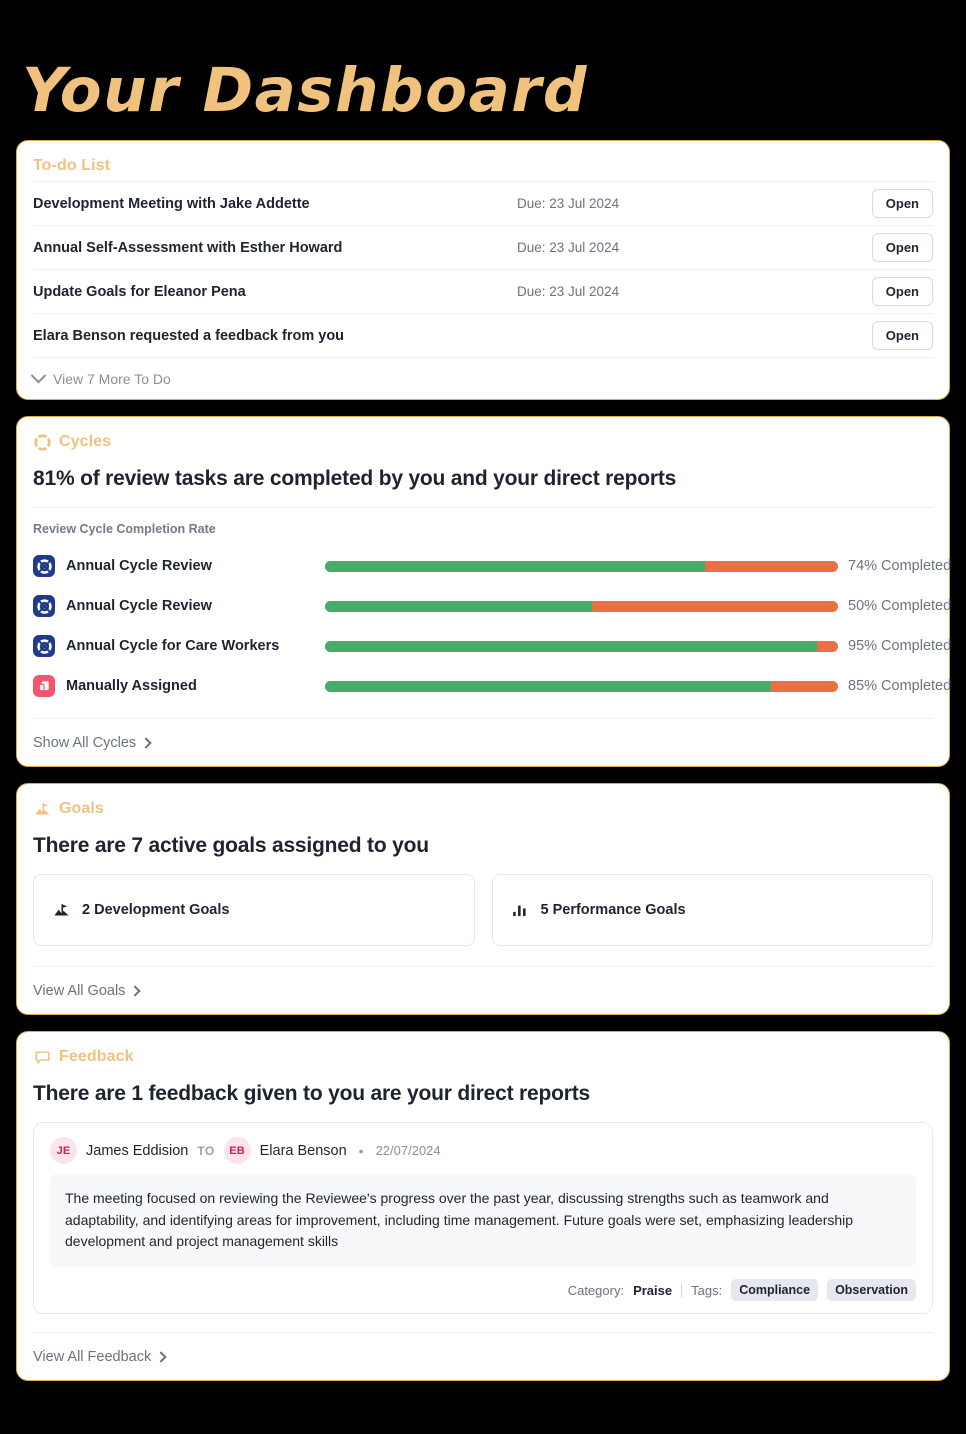 This screenshot has width=966, height=1434. I want to click on feedback-to-name: Elara Benson, so click(303, 1150).